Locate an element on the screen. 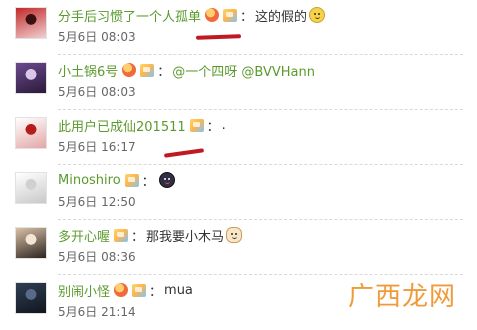 This screenshot has width=477, height=330. comment-text: mua is located at coordinates (178, 290).